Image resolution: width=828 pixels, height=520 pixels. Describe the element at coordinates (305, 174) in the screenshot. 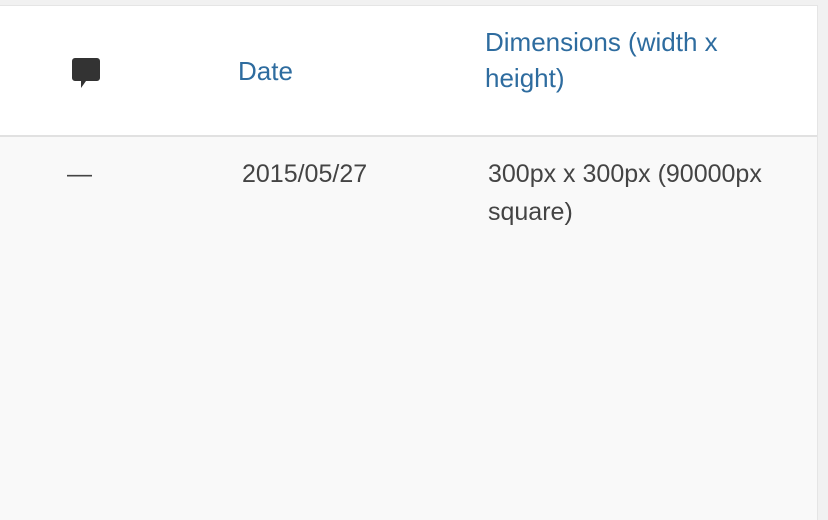

I see `date-cell: 2015/05/27` at that location.